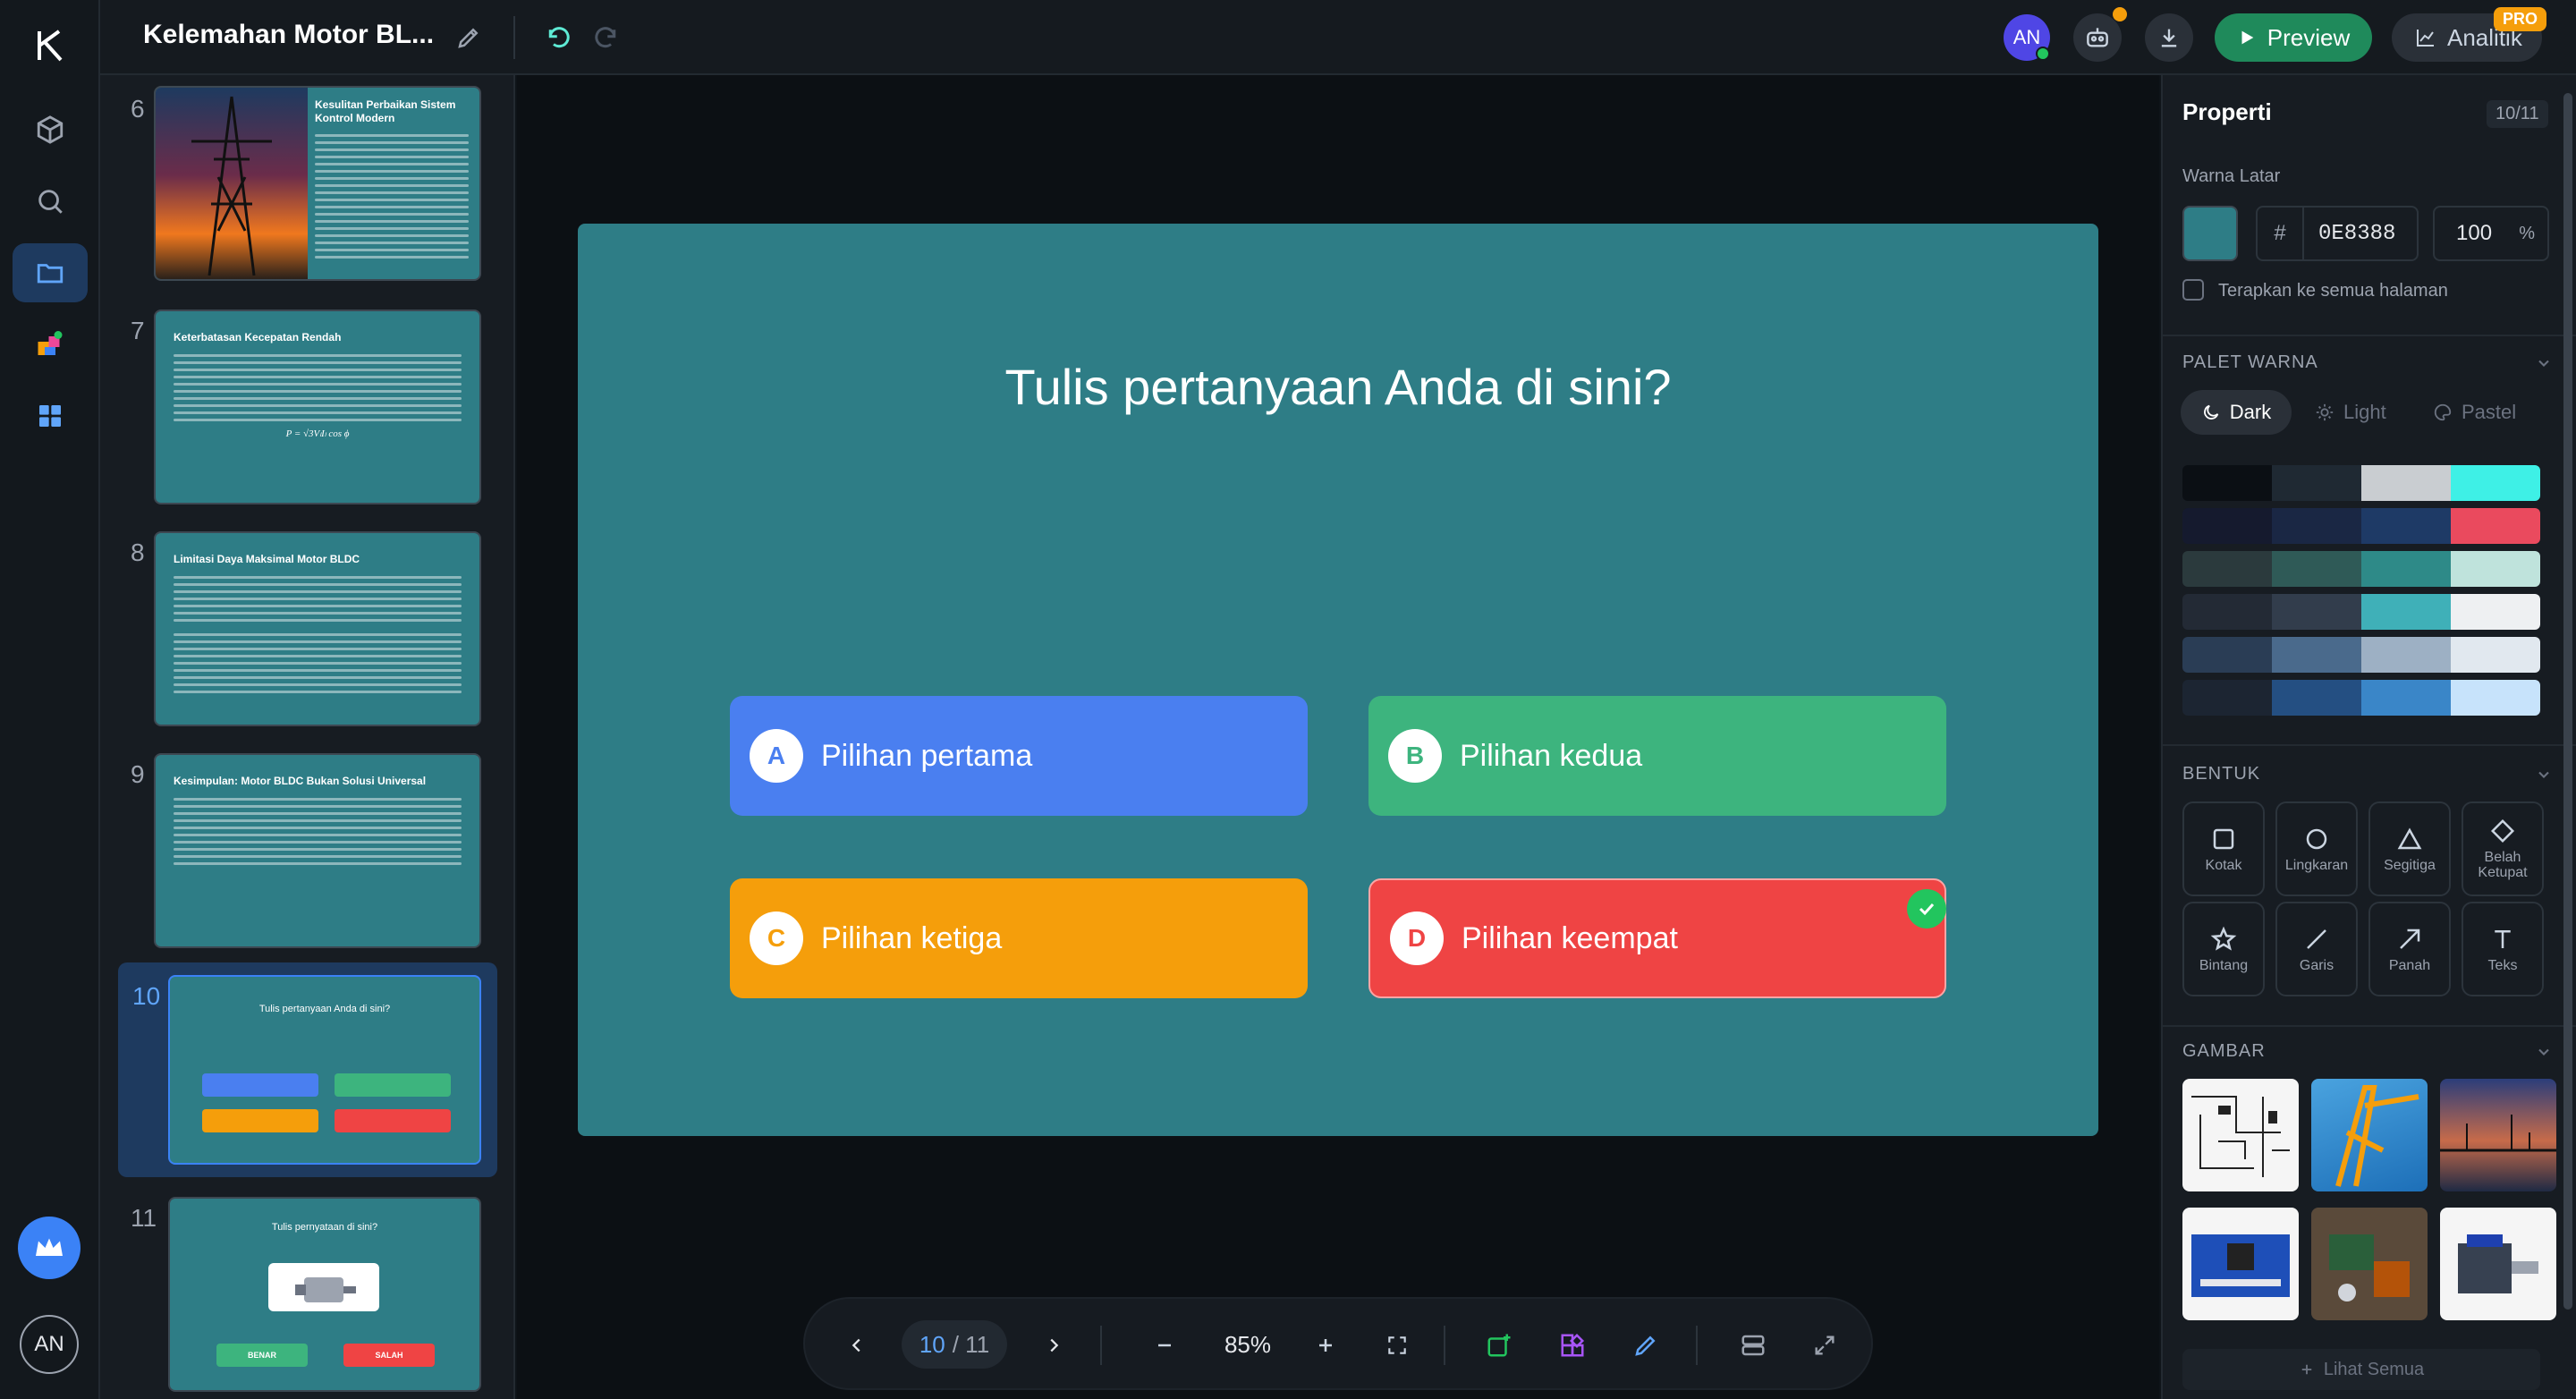 The width and height of the screenshot is (2576, 1399). I want to click on image-construction-crane, so click(2369, 1135).